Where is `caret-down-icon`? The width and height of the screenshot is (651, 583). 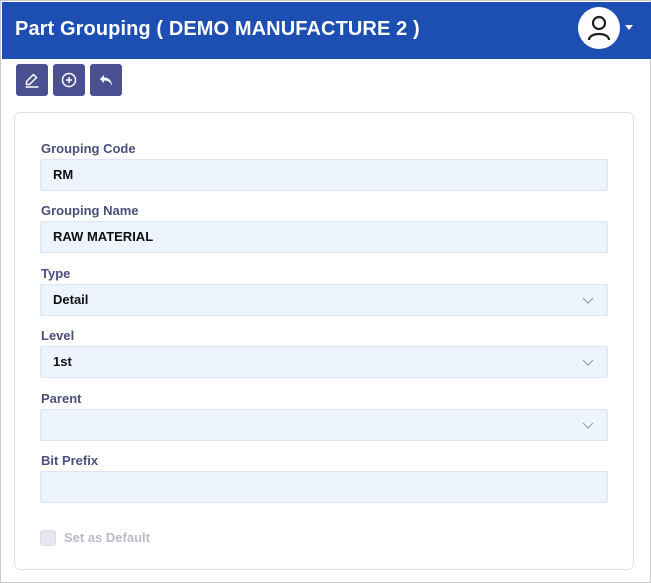 caret-down-icon is located at coordinates (629, 27).